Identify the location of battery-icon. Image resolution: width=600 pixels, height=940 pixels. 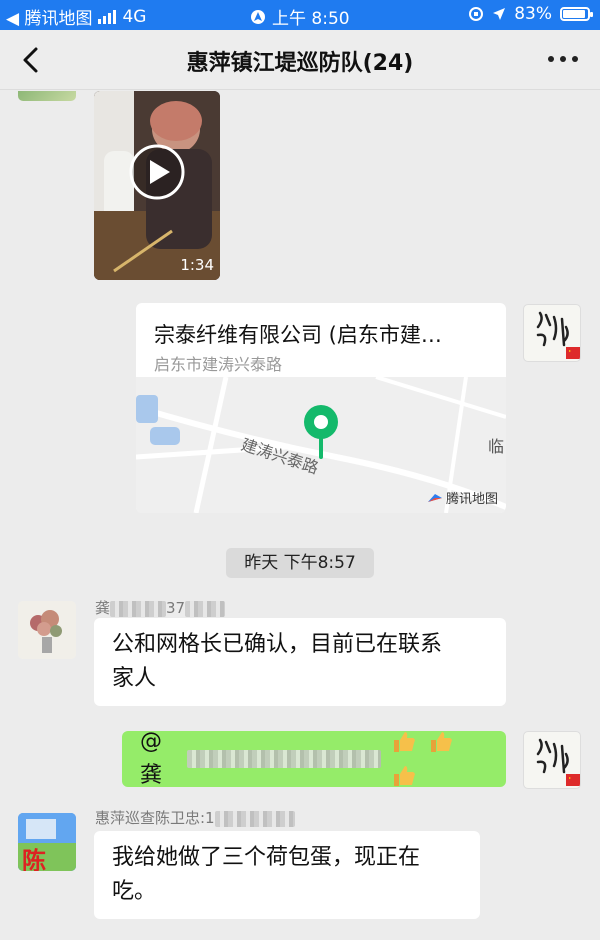
(576, 14).